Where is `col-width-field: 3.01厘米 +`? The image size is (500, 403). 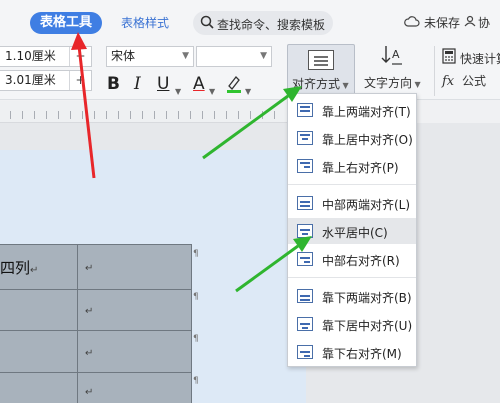 col-width-field: 3.01厘米 + is located at coordinates (46, 80).